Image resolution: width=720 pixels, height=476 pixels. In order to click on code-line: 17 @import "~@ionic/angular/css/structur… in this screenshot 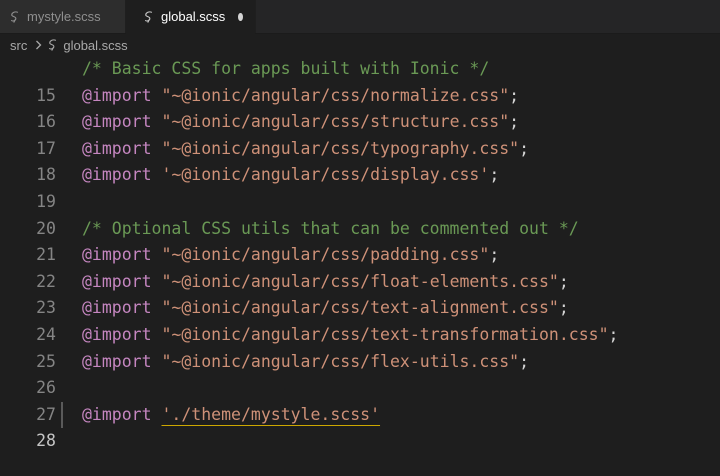, I will do `click(360, 133)`.